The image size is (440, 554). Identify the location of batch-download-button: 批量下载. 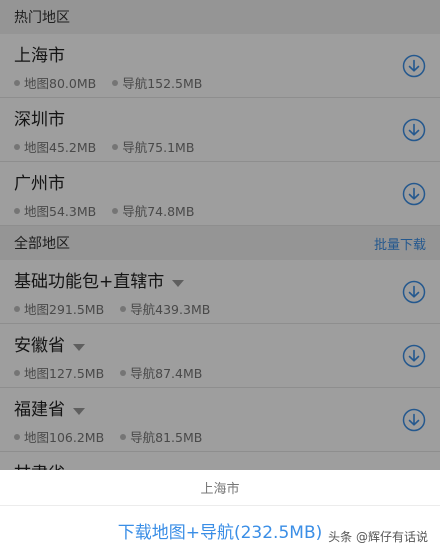
(400, 243).